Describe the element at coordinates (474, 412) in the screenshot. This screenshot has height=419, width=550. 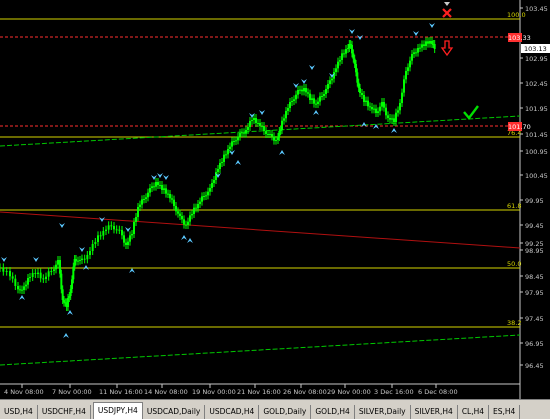
I see `chart-tab: CL,H4` at that location.